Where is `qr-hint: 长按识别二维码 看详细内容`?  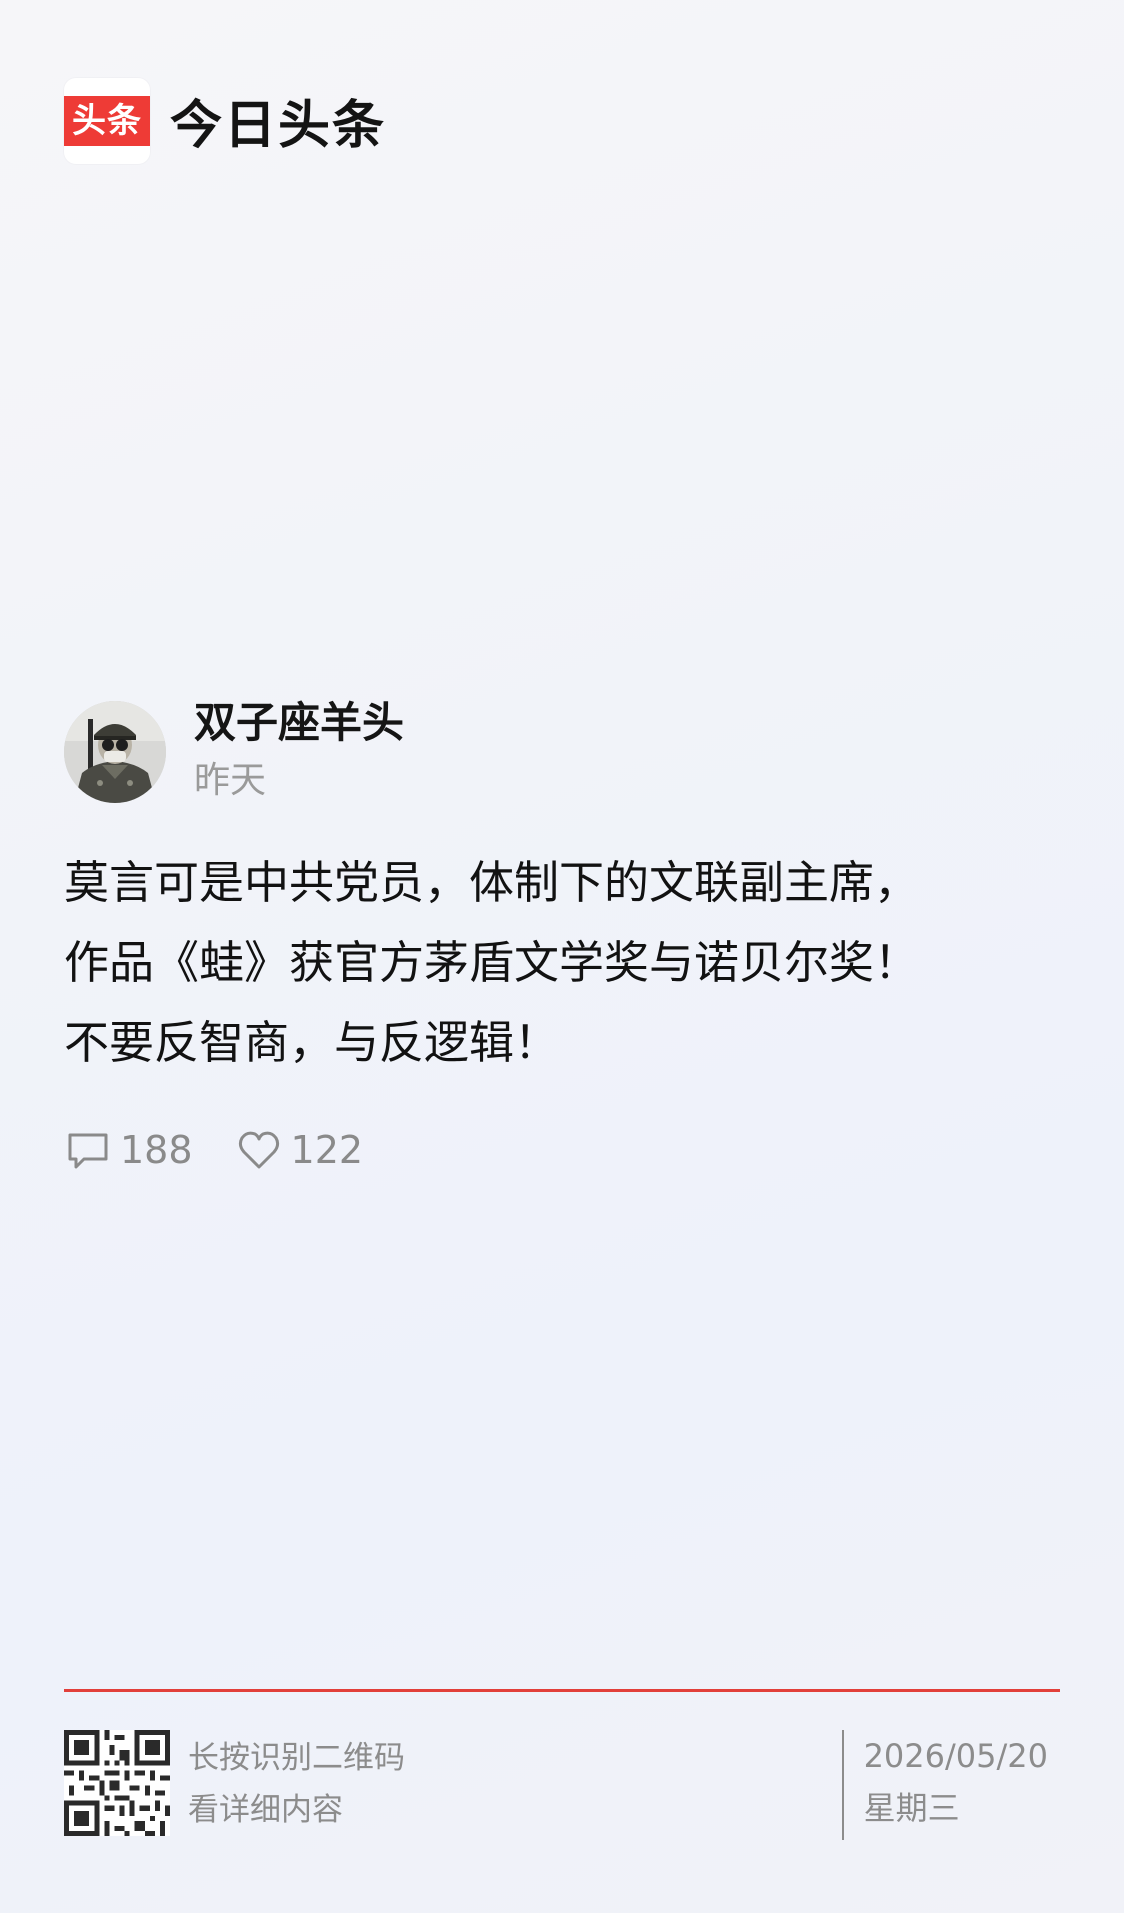
qr-hint: 长按识别二维码 看详细内容 is located at coordinates (296, 1784).